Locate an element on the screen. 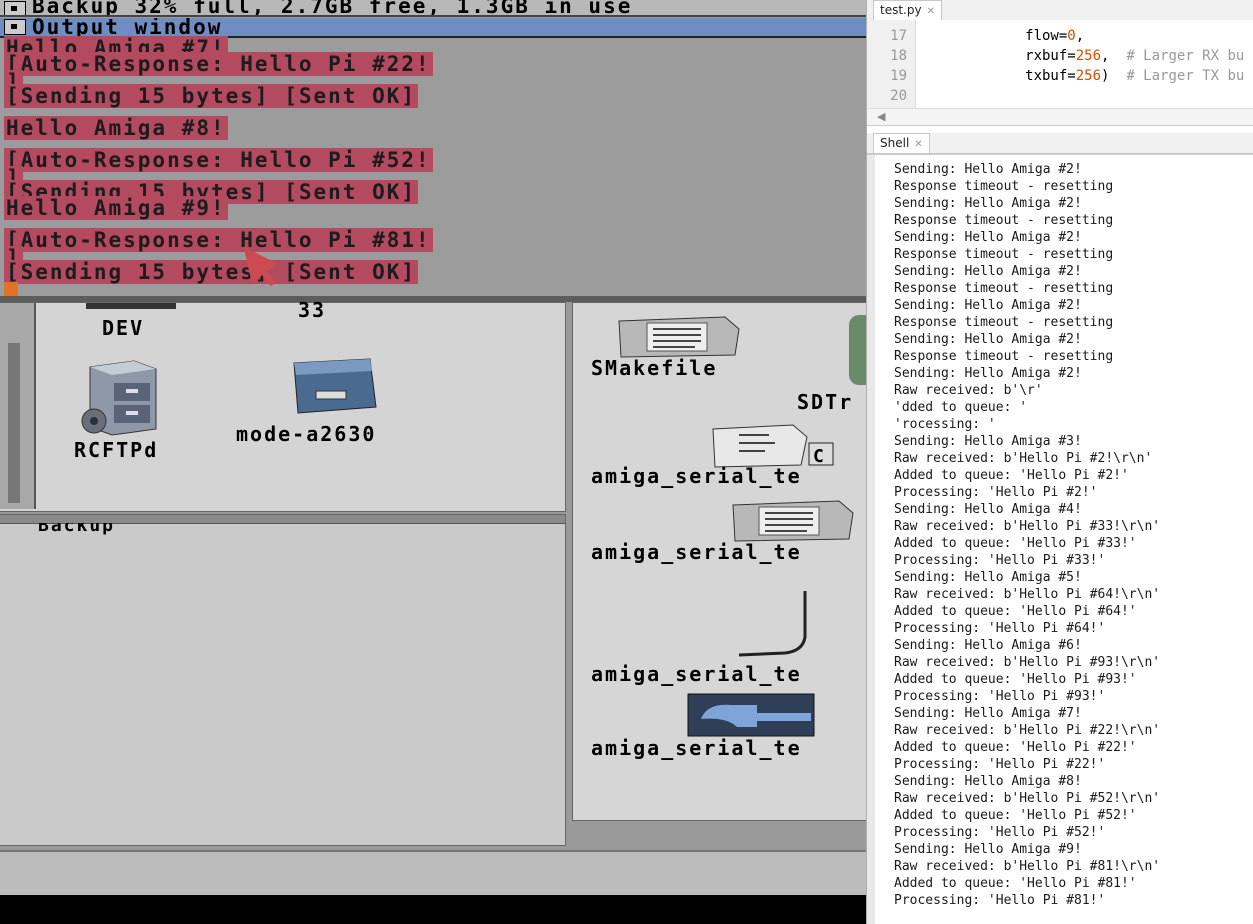  code-text: txbuf=256) # Larger TX bu is located at coordinates (1084, 76).